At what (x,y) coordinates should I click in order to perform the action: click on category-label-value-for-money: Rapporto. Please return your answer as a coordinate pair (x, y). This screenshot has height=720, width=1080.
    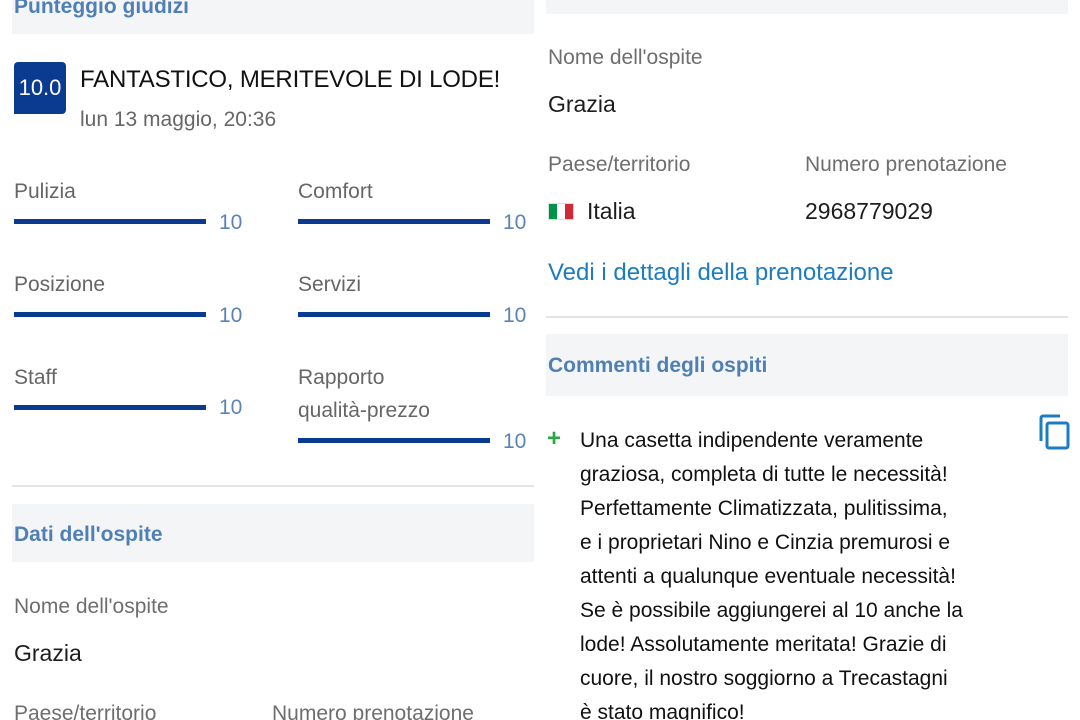
    Looking at the image, I should click on (341, 377).